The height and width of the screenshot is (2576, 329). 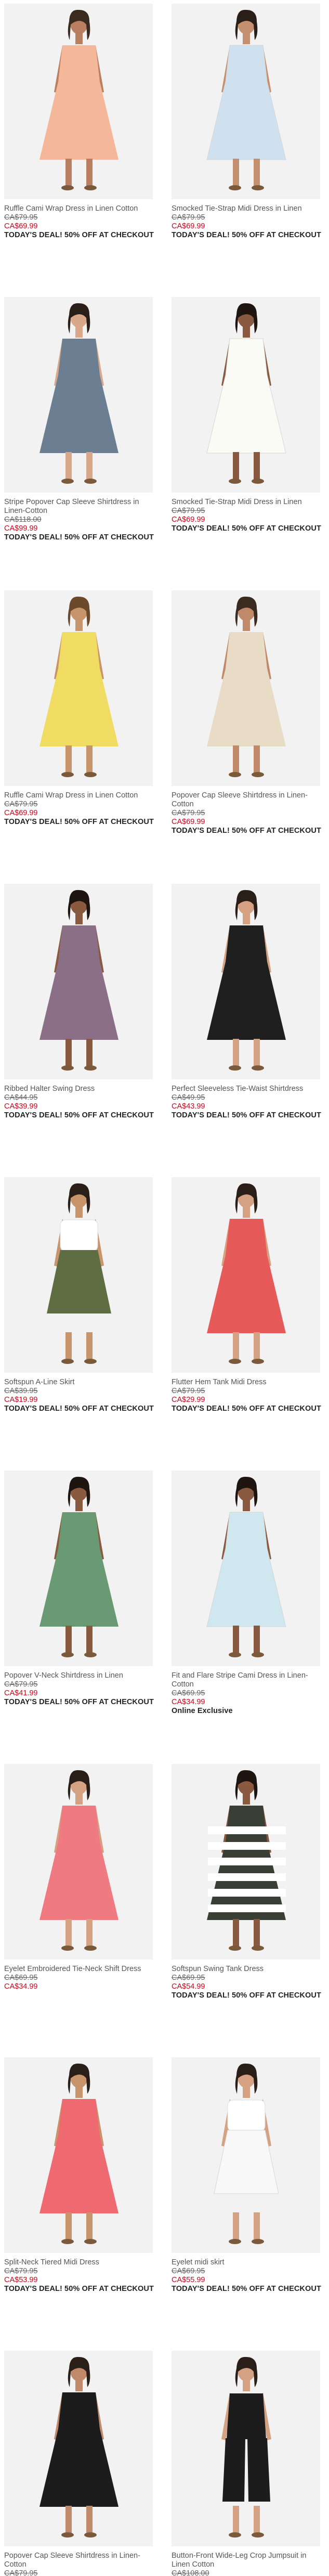 I want to click on original-price: CA$69.95, so click(x=21, y=1978).